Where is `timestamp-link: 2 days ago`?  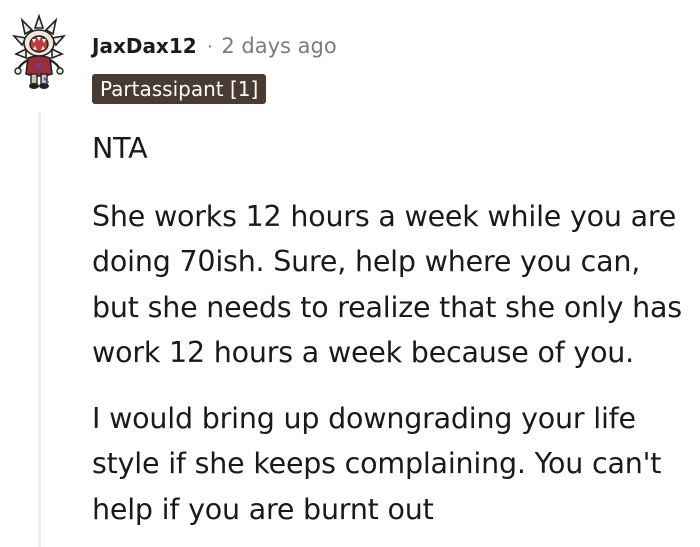
timestamp-link: 2 days ago is located at coordinates (278, 46).